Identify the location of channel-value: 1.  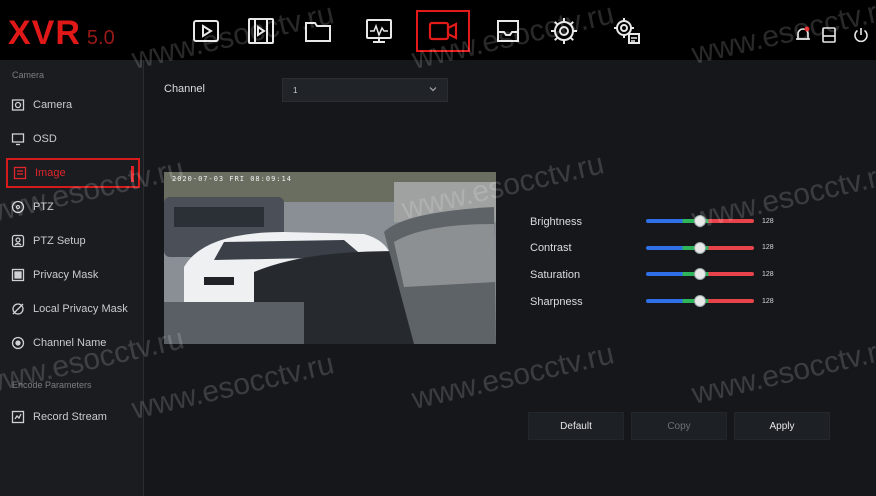
(295, 90).